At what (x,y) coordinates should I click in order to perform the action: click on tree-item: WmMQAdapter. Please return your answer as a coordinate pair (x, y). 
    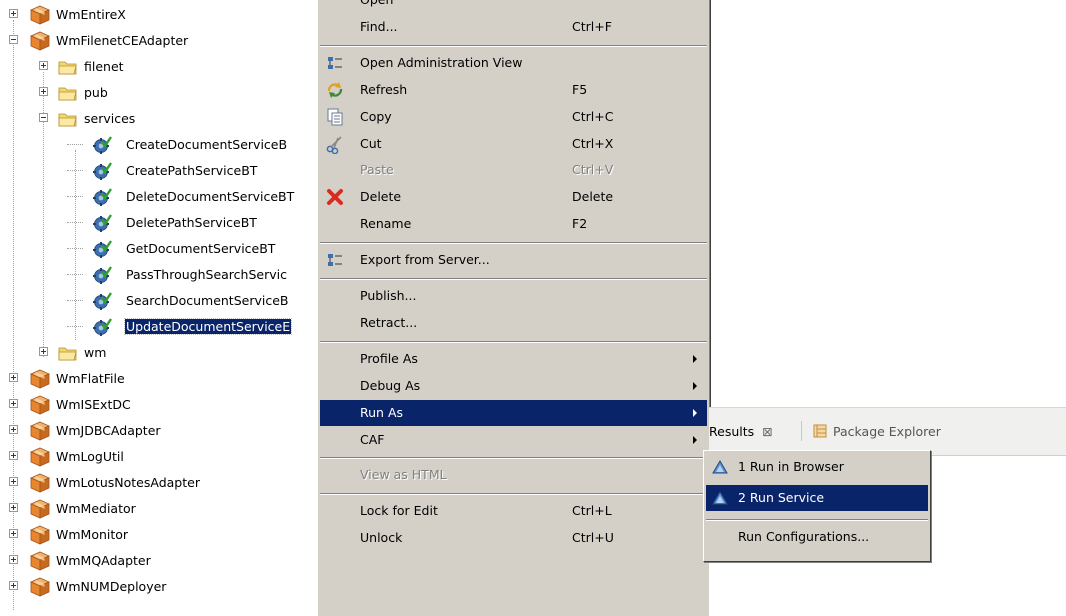
    Looking at the image, I should click on (159, 561).